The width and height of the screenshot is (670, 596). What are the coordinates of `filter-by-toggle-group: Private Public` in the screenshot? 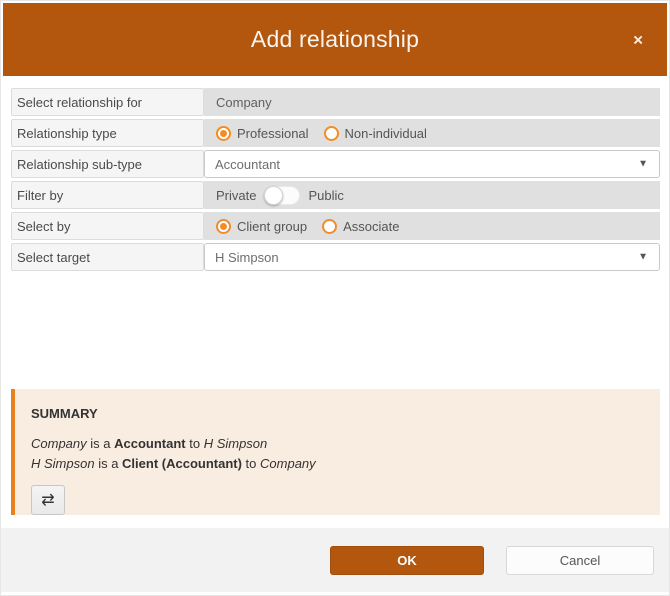 It's located at (432, 195).